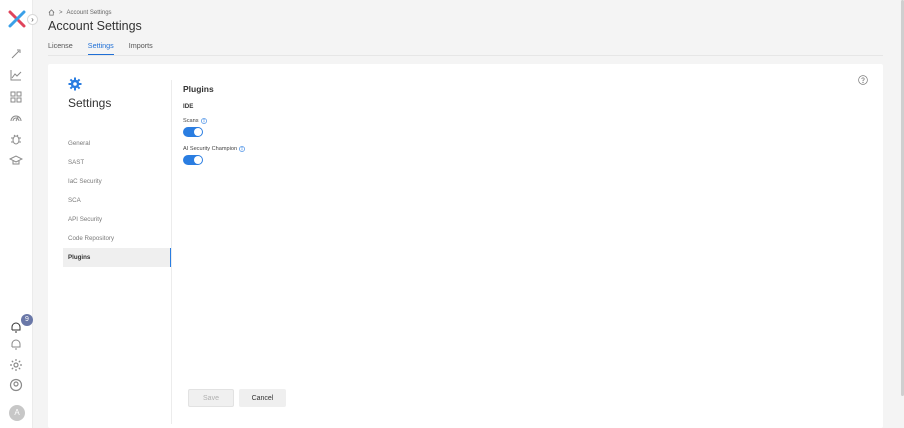 The width and height of the screenshot is (904, 428). What do you see at coordinates (117, 238) in the screenshot?
I see `nav-item-code-repository: Code Repository` at bounding box center [117, 238].